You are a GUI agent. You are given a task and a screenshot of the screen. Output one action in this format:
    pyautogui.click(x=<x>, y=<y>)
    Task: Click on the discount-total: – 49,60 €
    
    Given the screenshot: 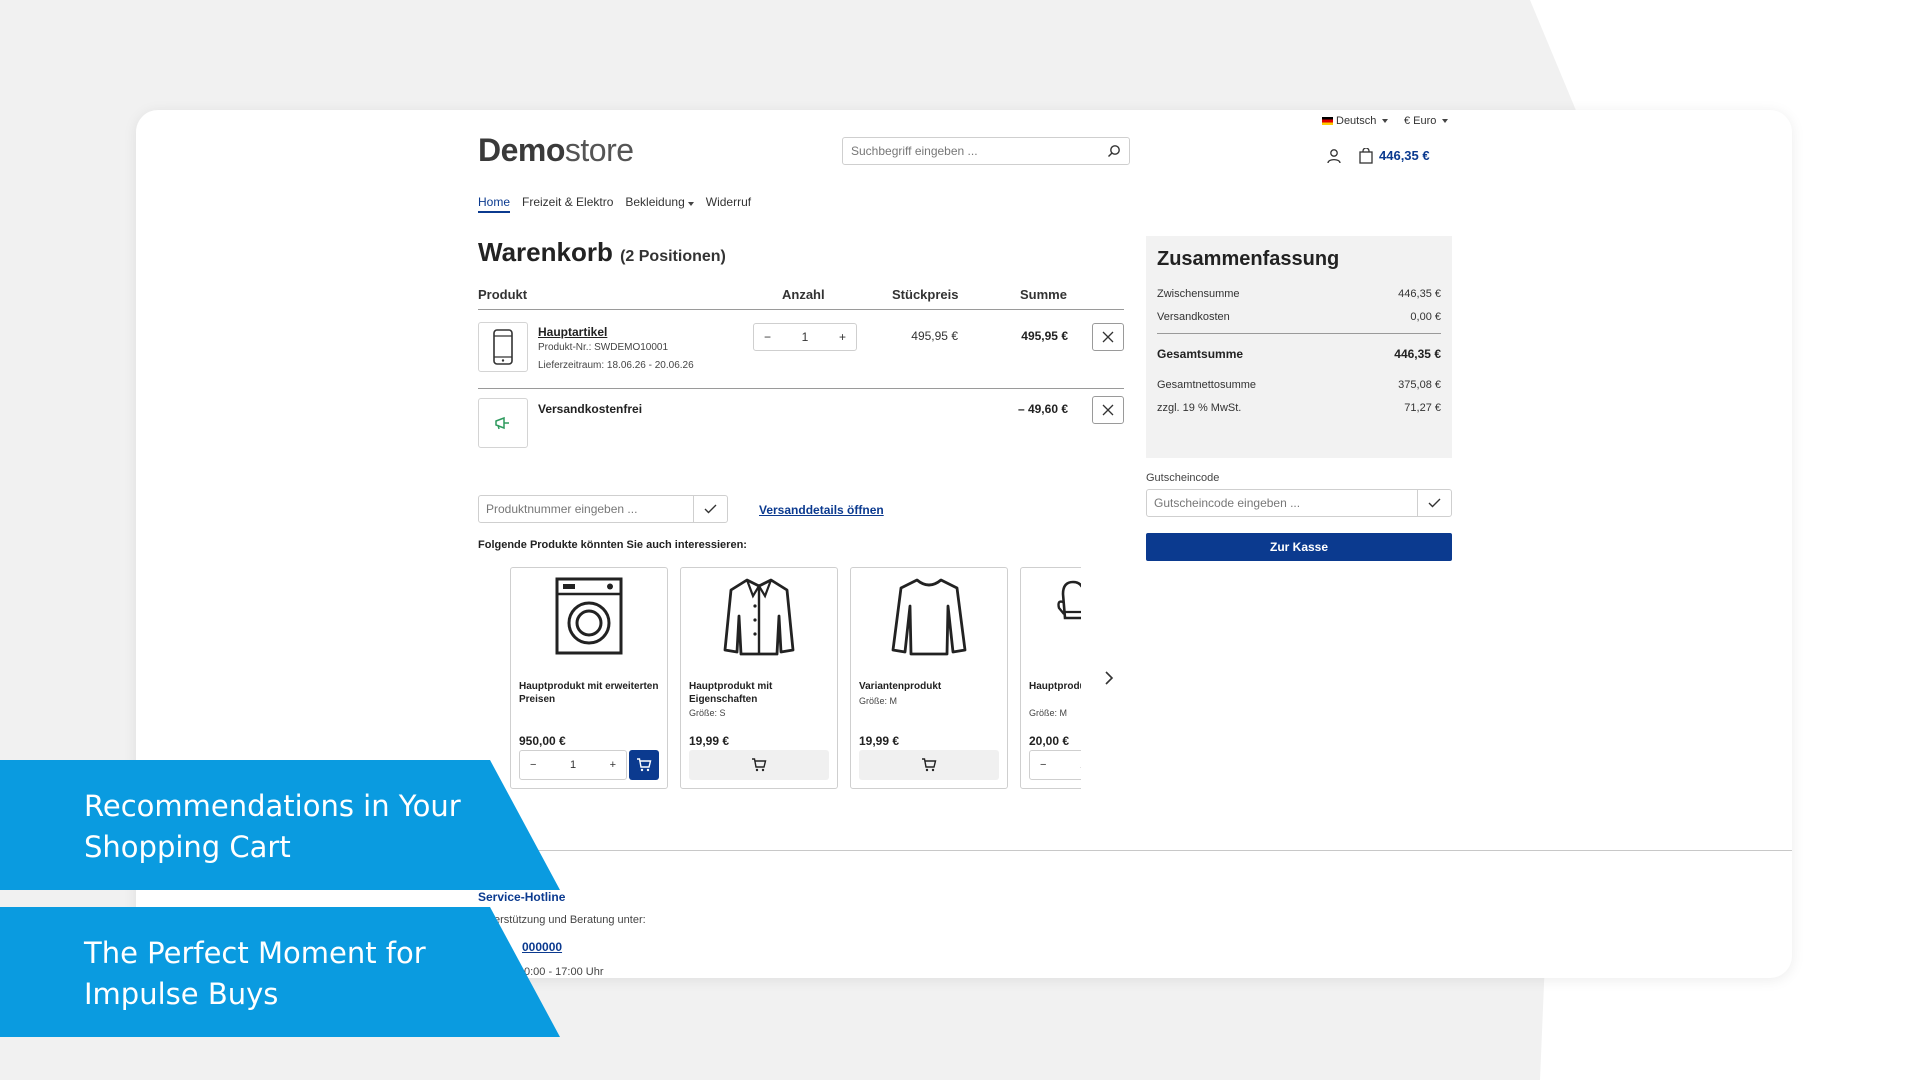 What is the action you would take?
    pyautogui.click(x=1042, y=409)
    